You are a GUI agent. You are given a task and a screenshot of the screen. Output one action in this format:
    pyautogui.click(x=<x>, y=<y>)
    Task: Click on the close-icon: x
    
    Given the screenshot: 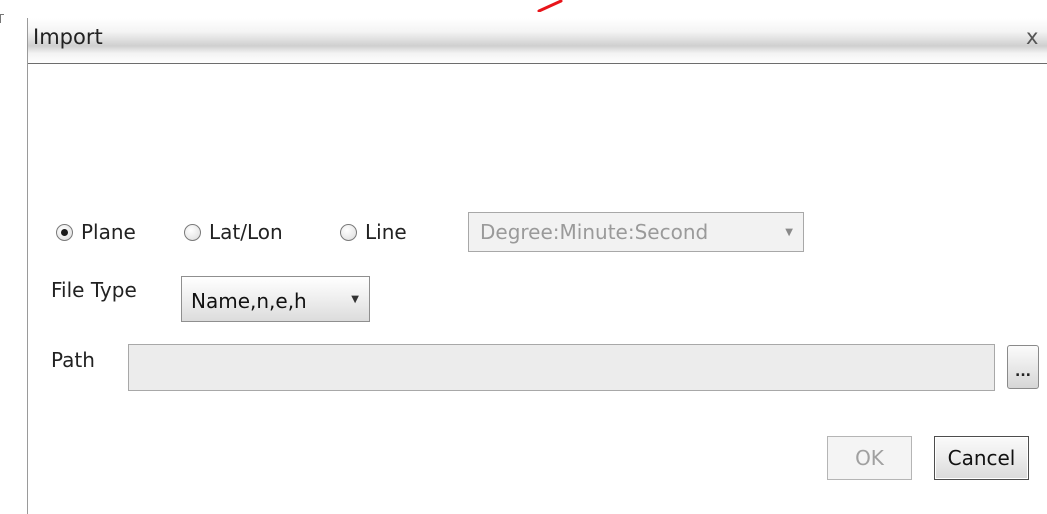 What is the action you would take?
    pyautogui.click(x=1032, y=37)
    